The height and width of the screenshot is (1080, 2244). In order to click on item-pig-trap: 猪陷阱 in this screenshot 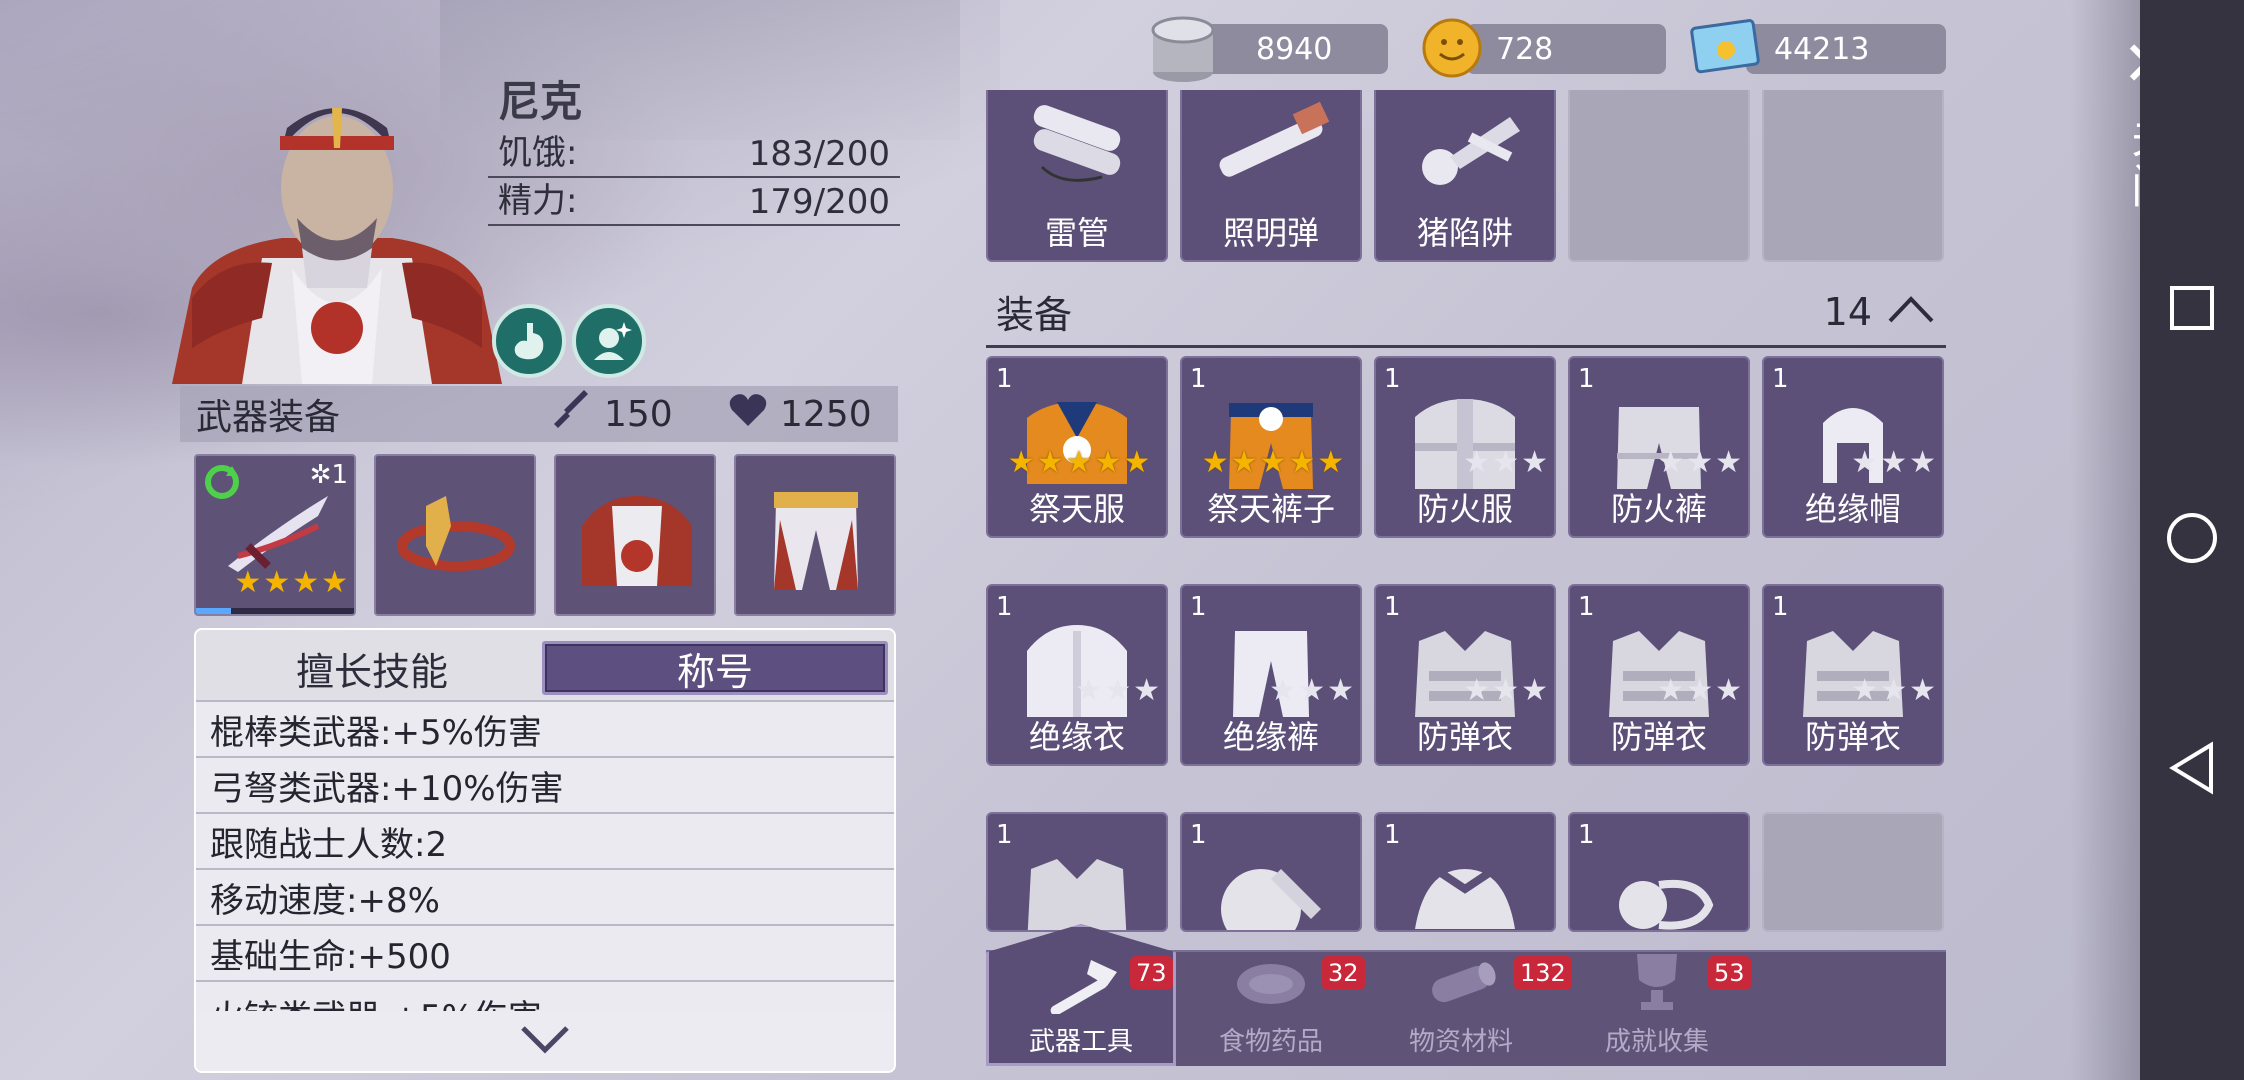, I will do `click(1465, 176)`.